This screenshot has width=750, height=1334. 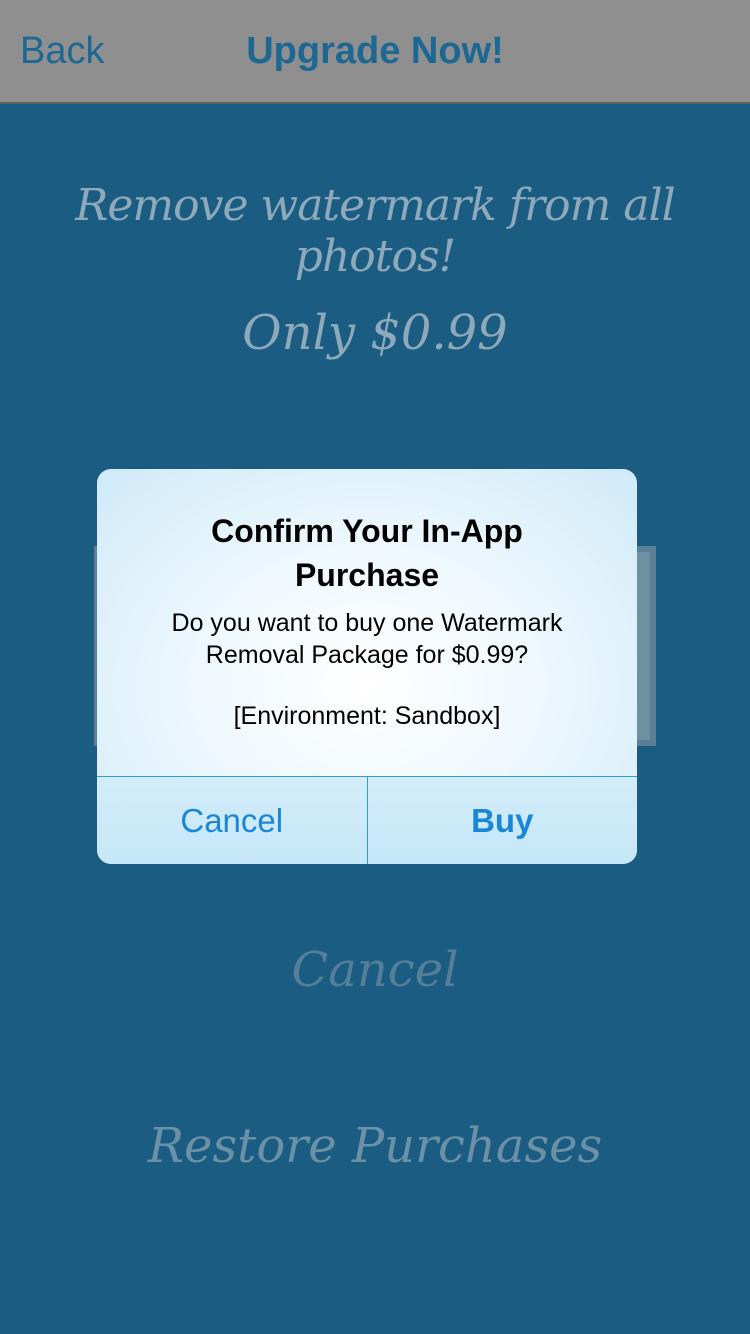 I want to click on back-button: Back, so click(x=62, y=51).